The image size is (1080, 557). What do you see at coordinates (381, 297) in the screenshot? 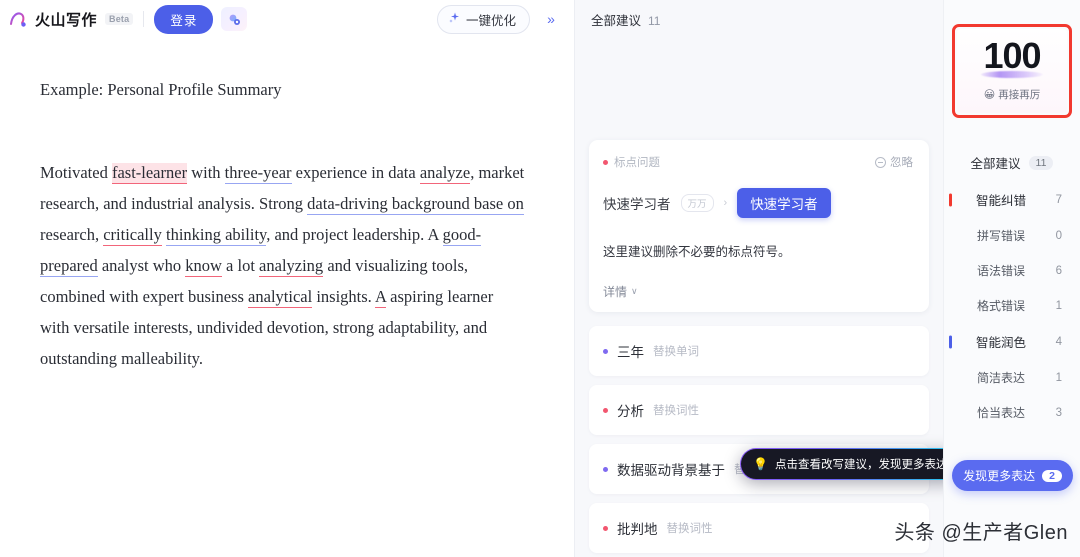
I see `doc-flagged-word: A` at bounding box center [381, 297].